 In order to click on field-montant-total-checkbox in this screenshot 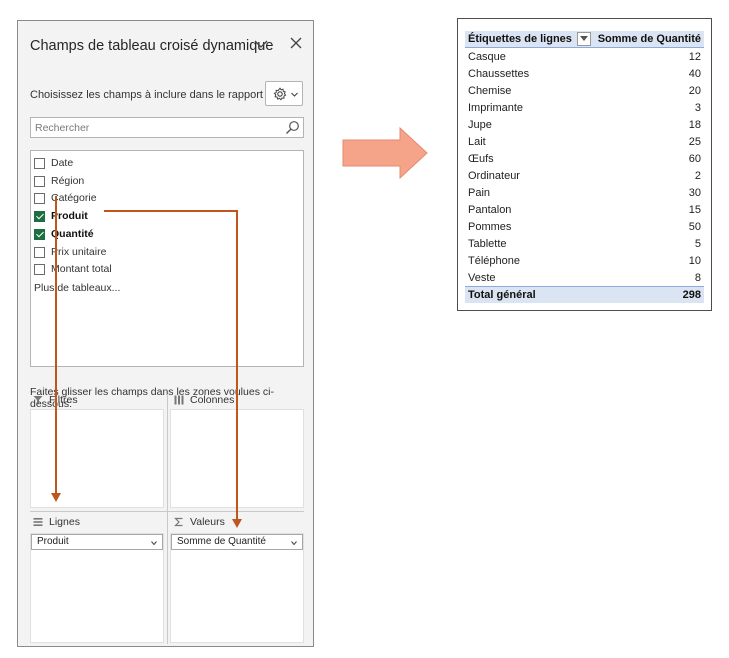, I will do `click(39, 269)`.